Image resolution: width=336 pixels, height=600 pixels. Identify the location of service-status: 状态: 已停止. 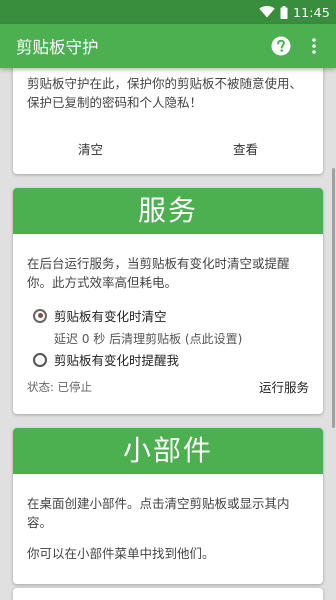
(60, 386).